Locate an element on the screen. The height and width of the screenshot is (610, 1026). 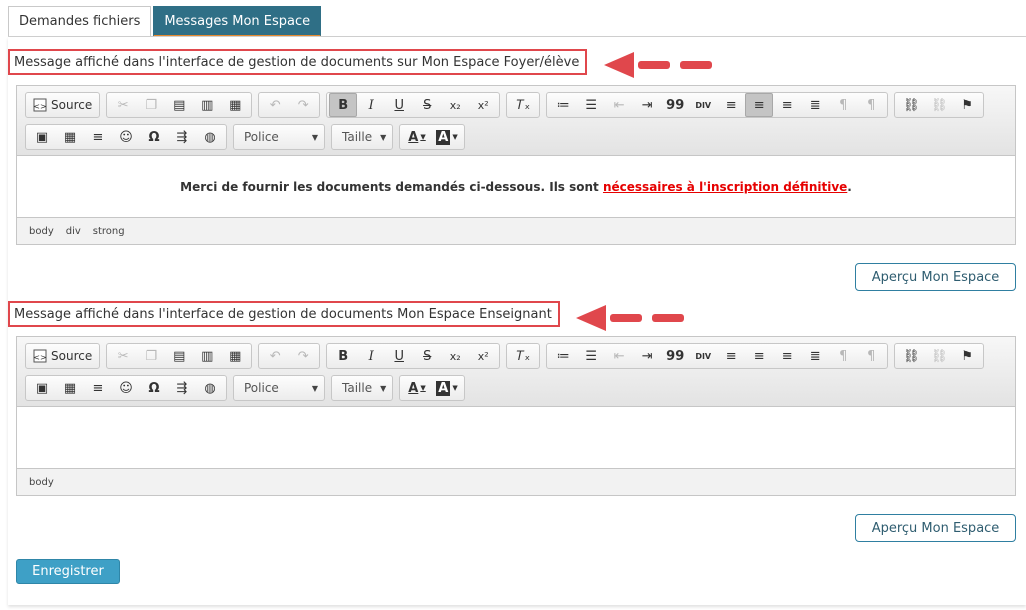
annotation-arrow-icon is located at coordinates (630, 318).